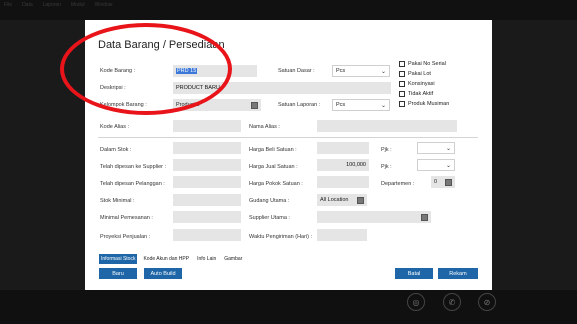 Image resolution: width=577 pixels, height=324 pixels. I want to click on harga-jual-input: 100,000, so click(343, 165).